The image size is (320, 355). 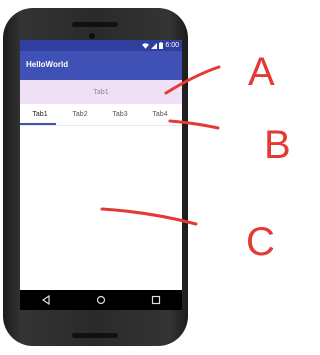 I want to click on status-icons: 6:00, so click(x=160, y=45).